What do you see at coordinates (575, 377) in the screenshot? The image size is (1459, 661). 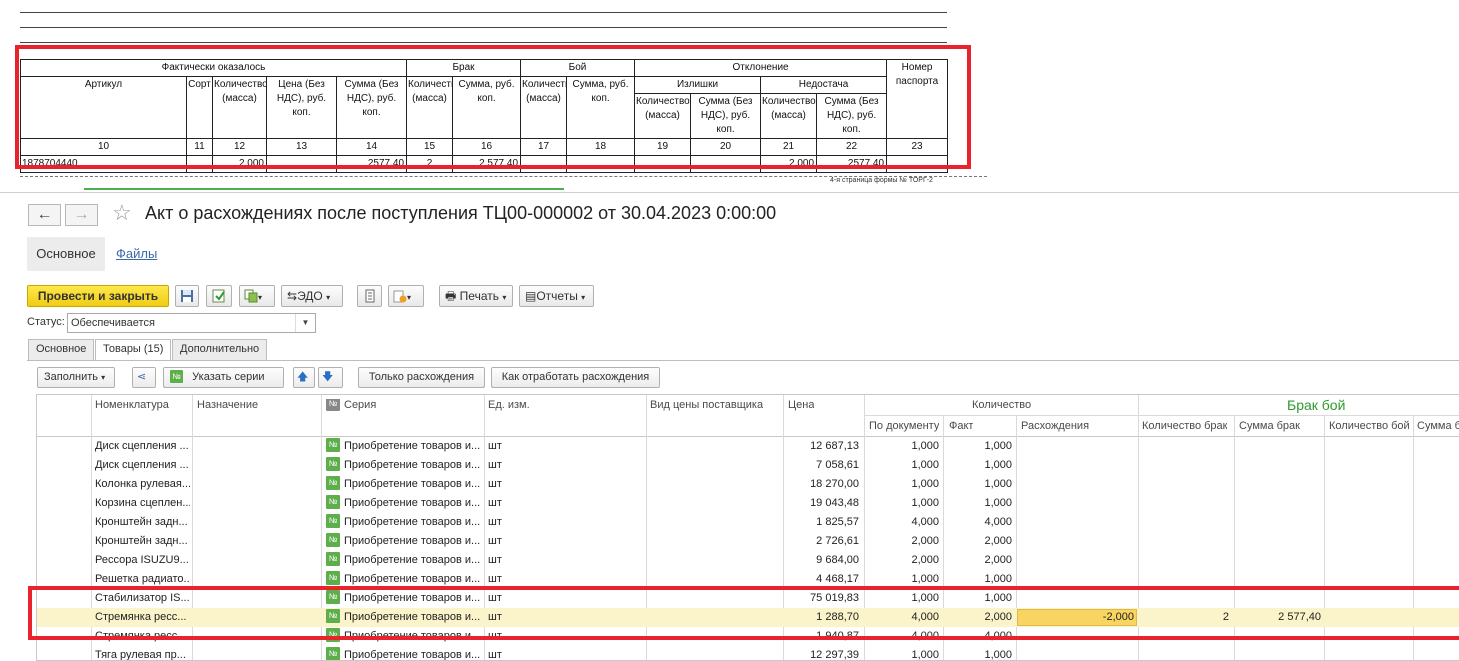 I see `how-to-resolve-button: Как отработать расхождения` at bounding box center [575, 377].